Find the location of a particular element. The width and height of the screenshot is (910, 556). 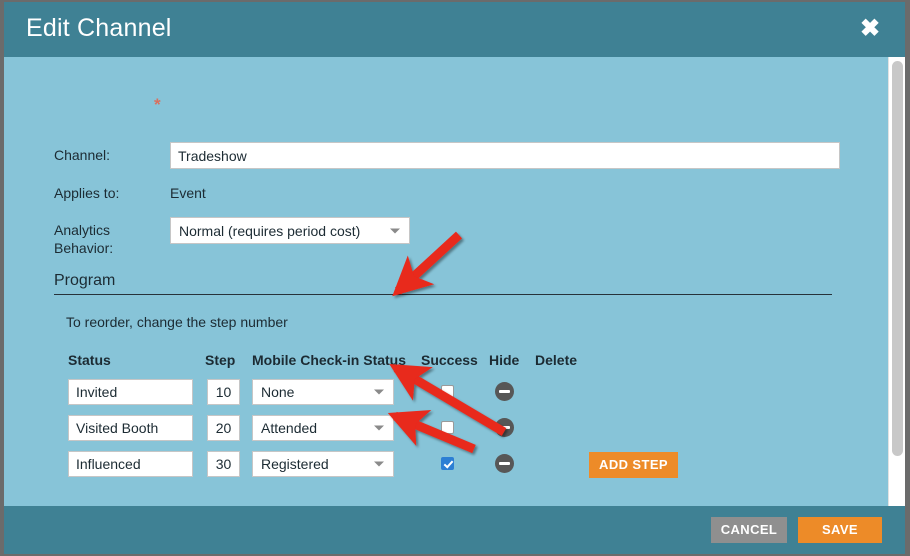

mobile-status-value-row-0: None is located at coordinates (278, 392).